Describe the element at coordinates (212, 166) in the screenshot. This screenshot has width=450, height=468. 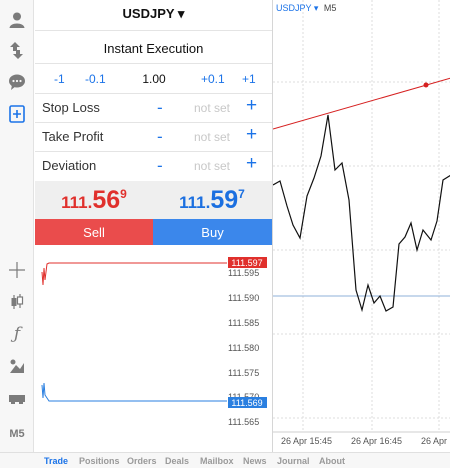
I see `deviation-input: not set` at that location.